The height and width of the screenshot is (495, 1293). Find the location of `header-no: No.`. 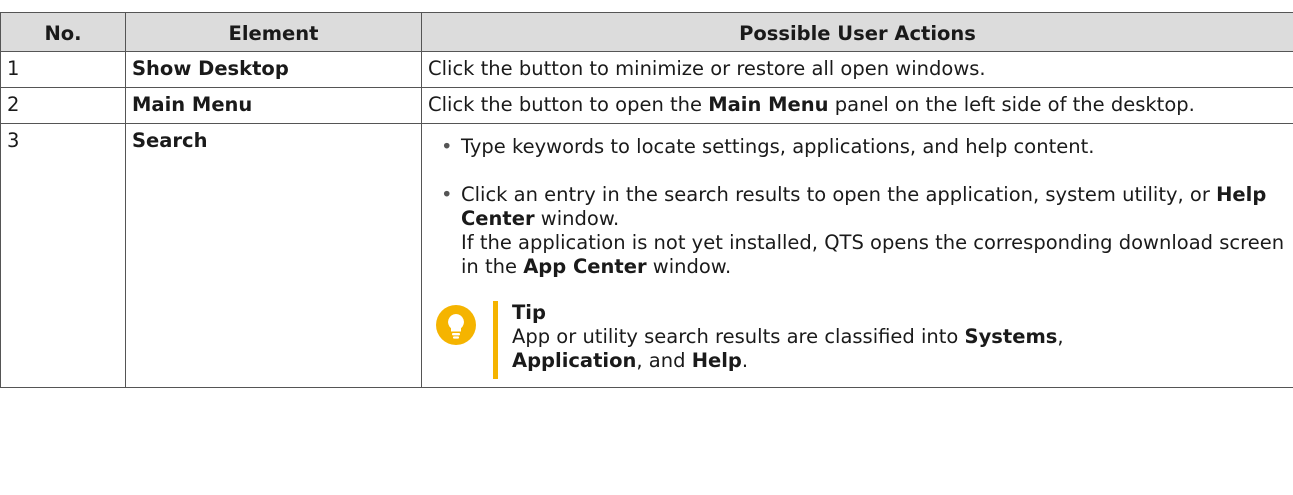

header-no: No. is located at coordinates (63, 32).